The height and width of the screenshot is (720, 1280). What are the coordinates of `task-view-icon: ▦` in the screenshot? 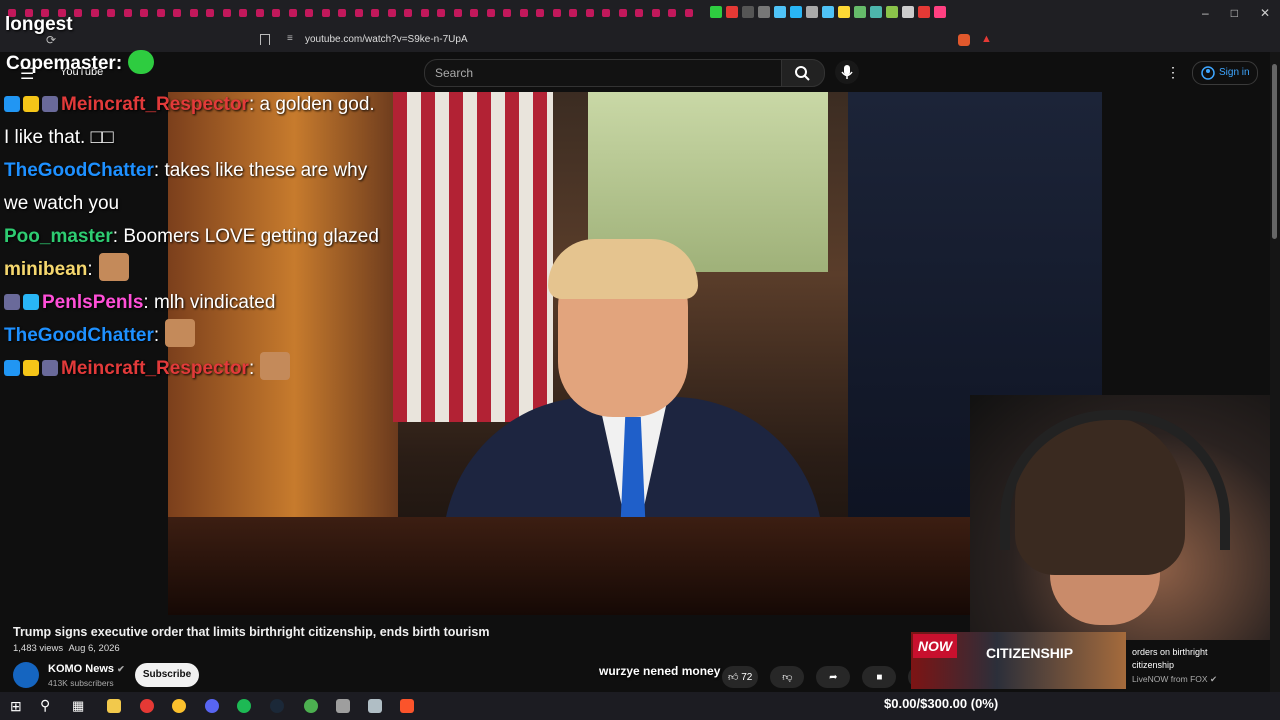 It's located at (78, 706).